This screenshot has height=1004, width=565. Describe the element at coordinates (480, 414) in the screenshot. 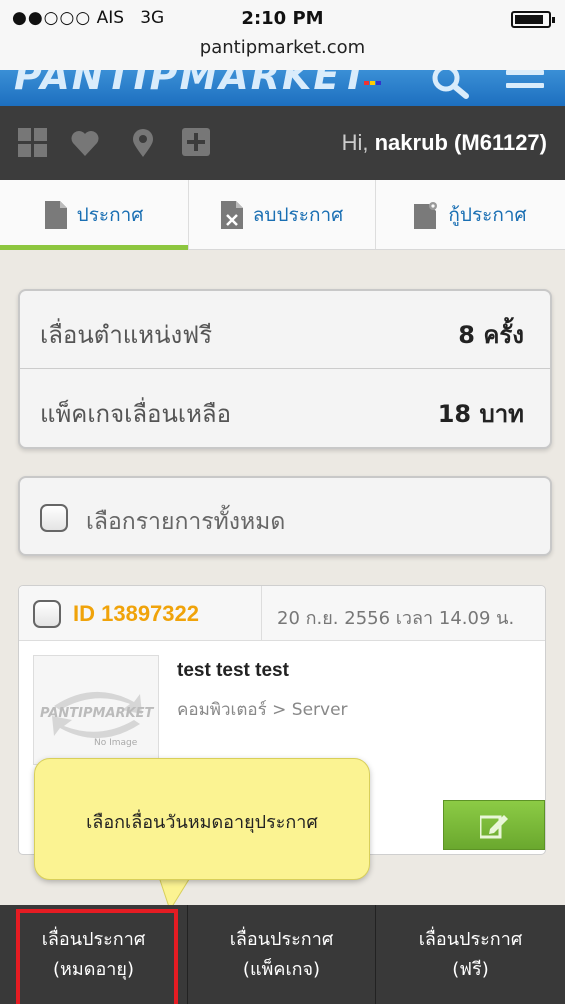

I see `stat-value: 18 บาท` at that location.